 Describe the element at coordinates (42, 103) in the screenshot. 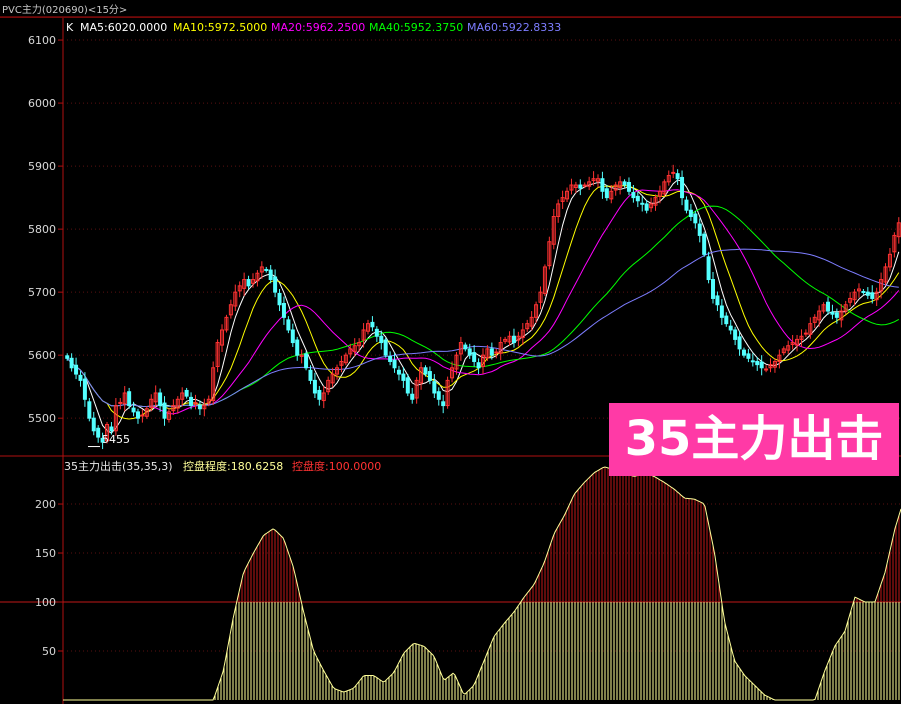

I see `price-tick-label: 6000` at that location.